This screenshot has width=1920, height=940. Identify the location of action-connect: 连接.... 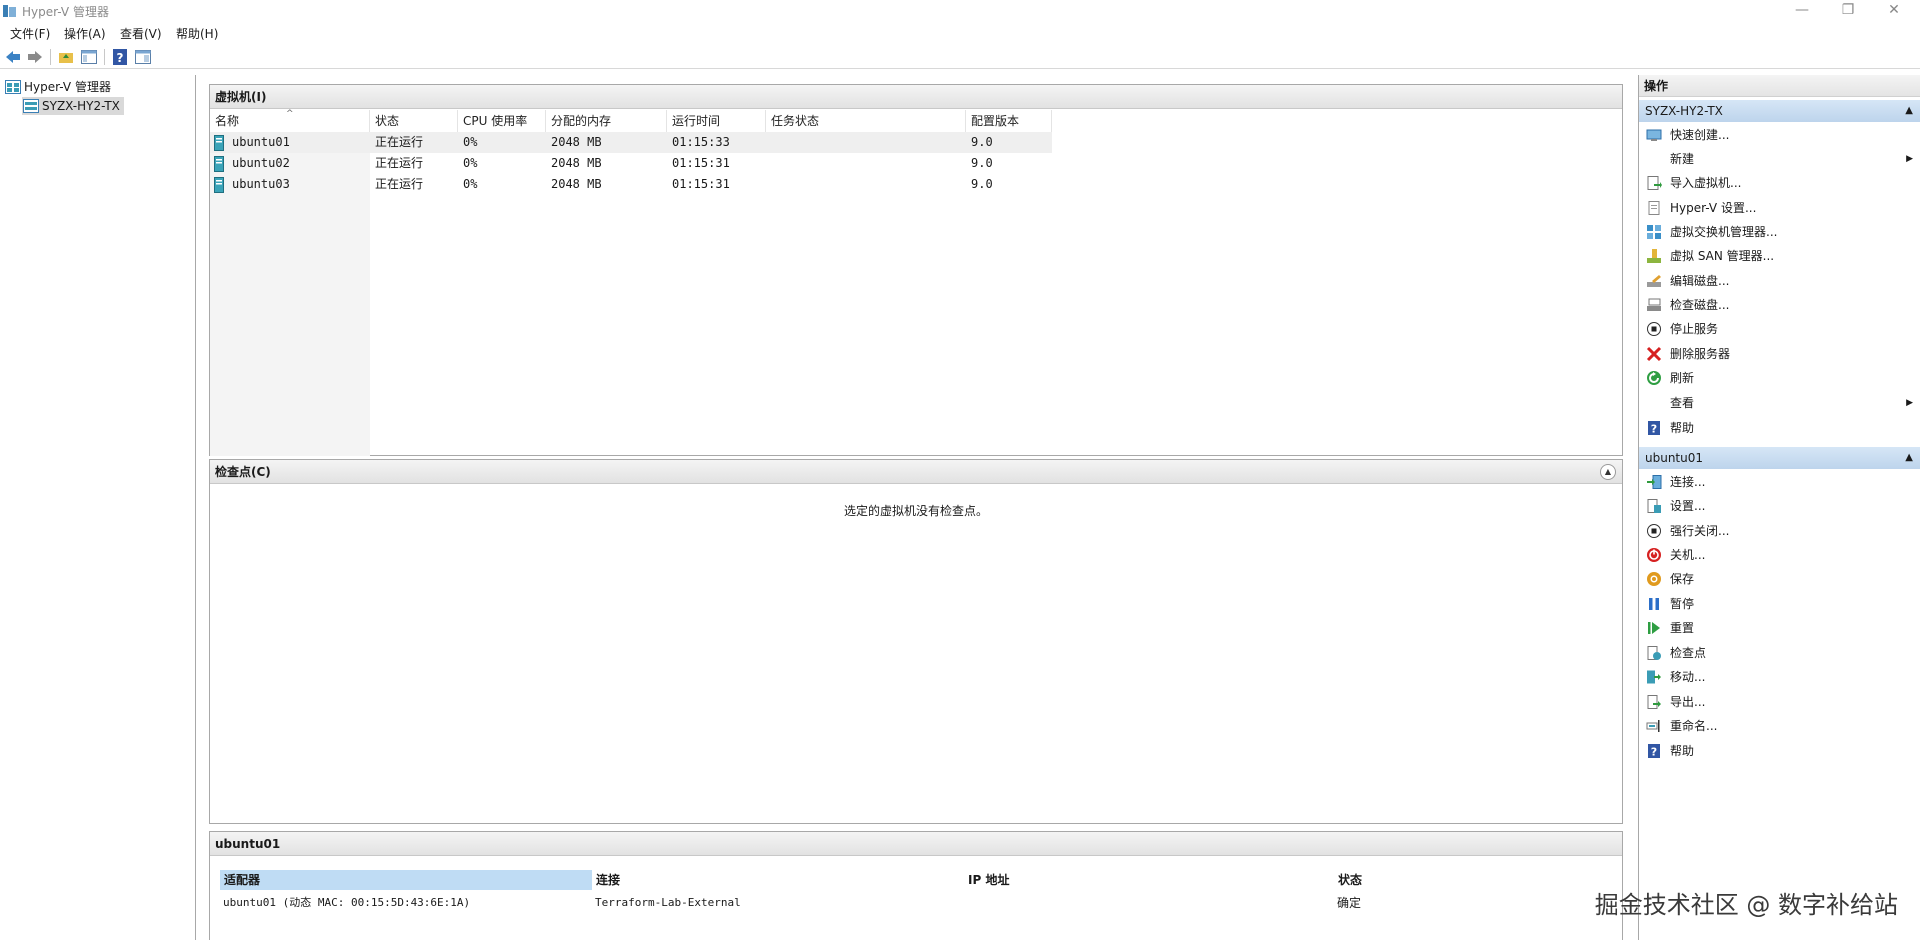
(1779, 482).